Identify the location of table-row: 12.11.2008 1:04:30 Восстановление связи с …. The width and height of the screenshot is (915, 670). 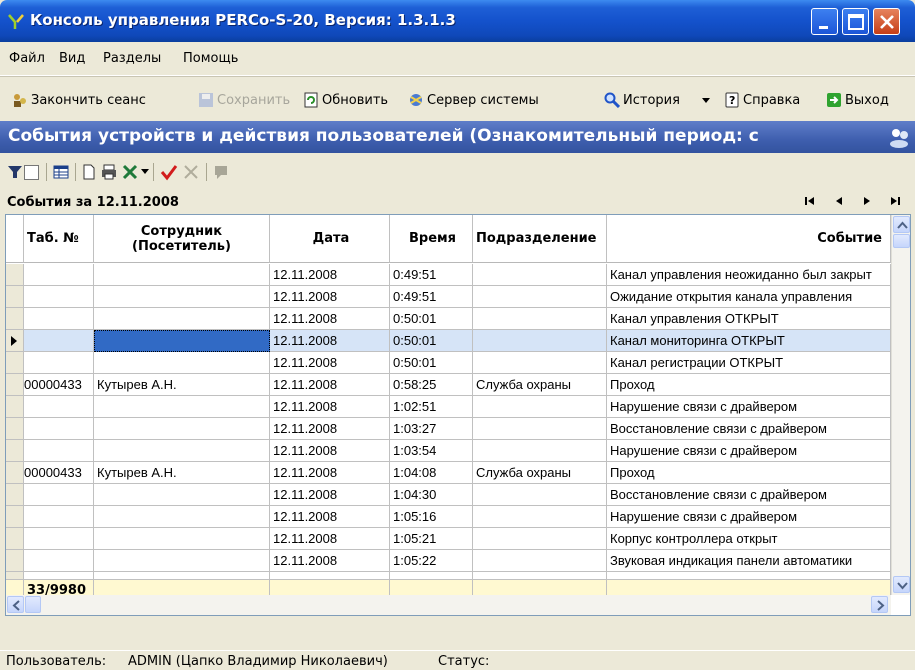
(448, 495).